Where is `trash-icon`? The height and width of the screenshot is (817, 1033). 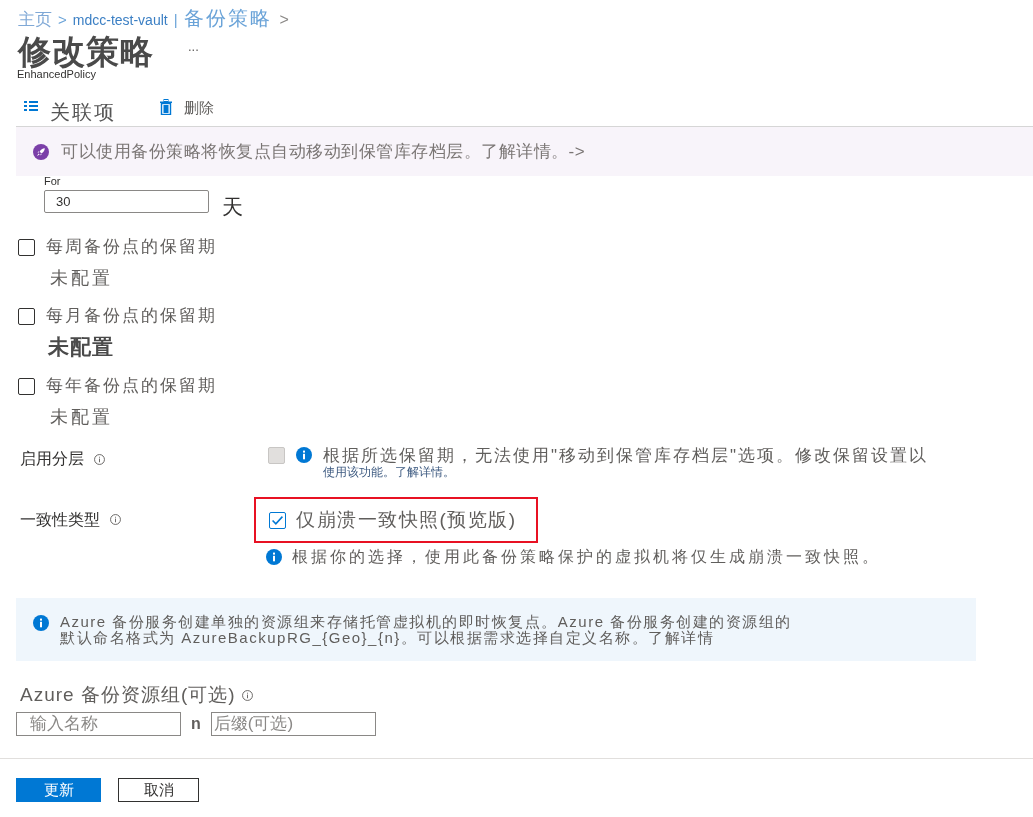 trash-icon is located at coordinates (166, 107).